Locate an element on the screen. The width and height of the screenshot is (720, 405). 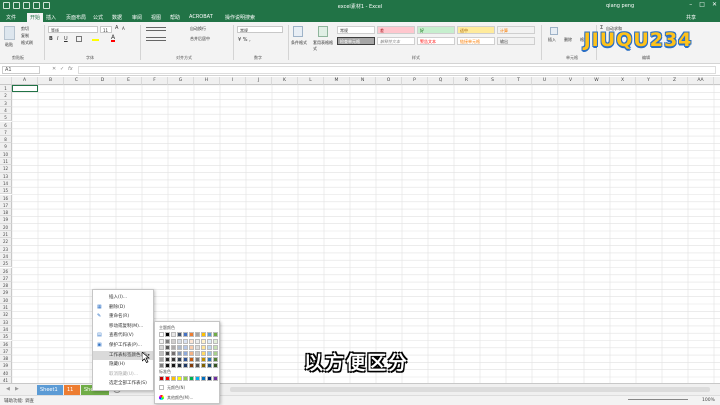
scroll-right-icon: ▶ is located at coordinates (17, 389).